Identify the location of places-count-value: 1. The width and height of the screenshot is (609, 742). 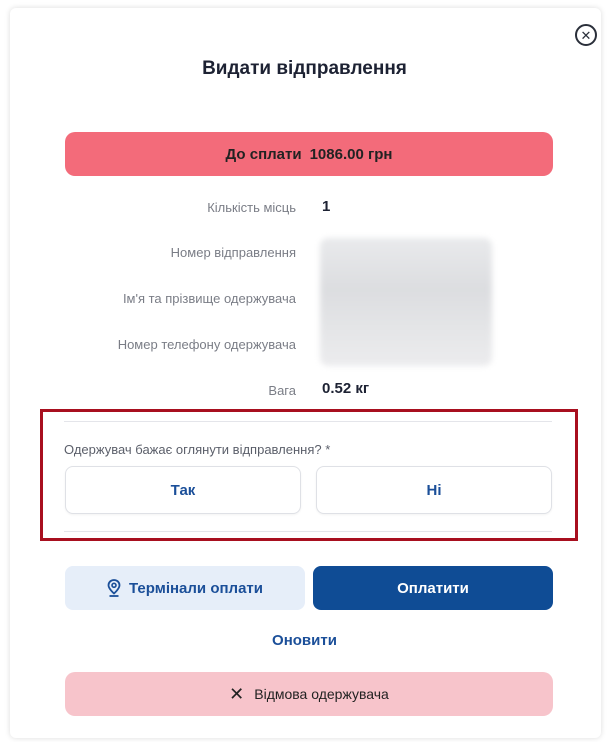
(326, 206).